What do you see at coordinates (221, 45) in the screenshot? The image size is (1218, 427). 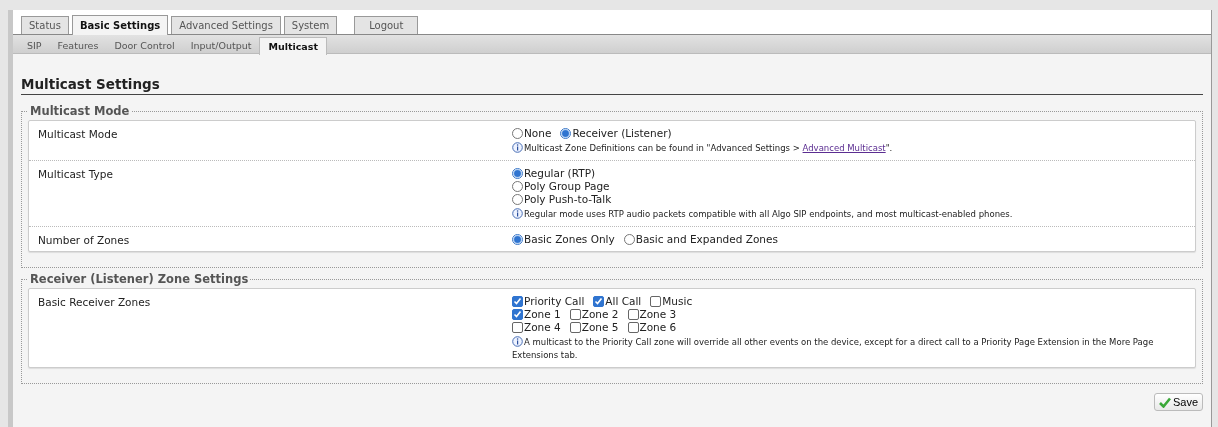 I see `subtab: Input/Output` at bounding box center [221, 45].